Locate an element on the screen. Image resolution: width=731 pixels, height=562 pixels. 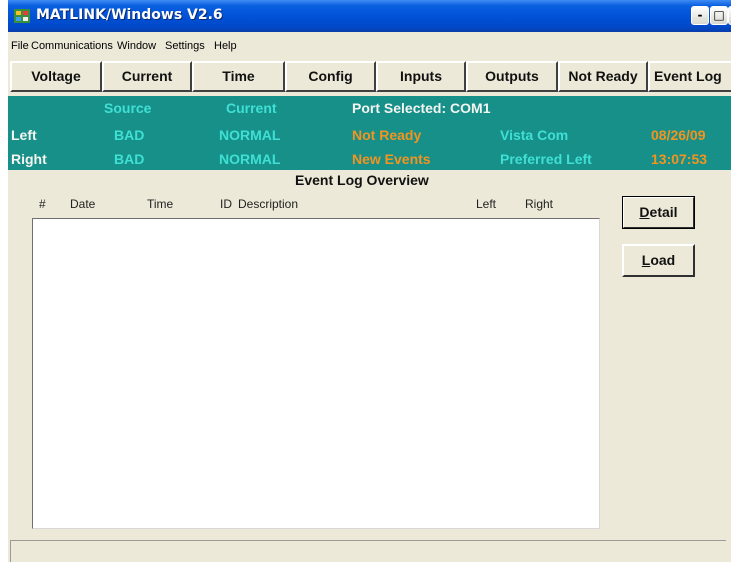
time-display: 13:07:53 is located at coordinates (679, 159).